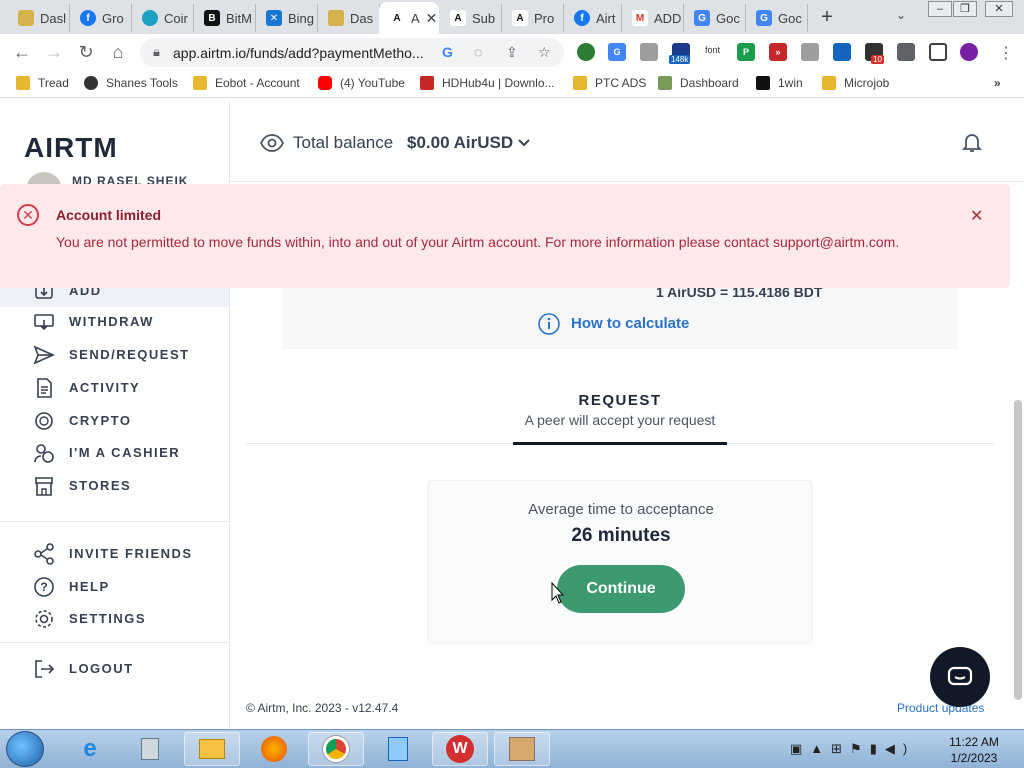  Describe the element at coordinates (778, 52) in the screenshot. I see `media-extension-icon: »` at that location.